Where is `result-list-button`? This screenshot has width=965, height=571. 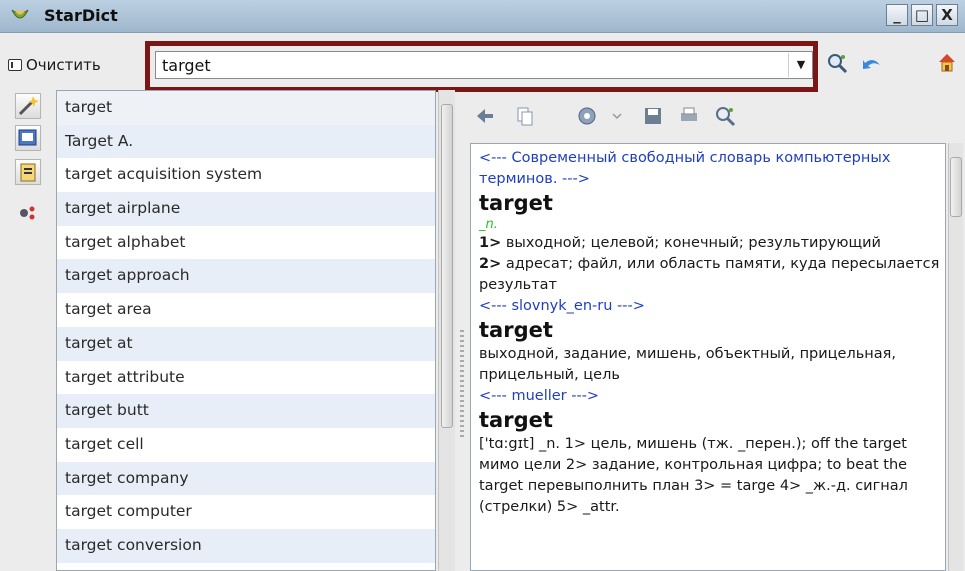
result-list-button is located at coordinates (28, 172).